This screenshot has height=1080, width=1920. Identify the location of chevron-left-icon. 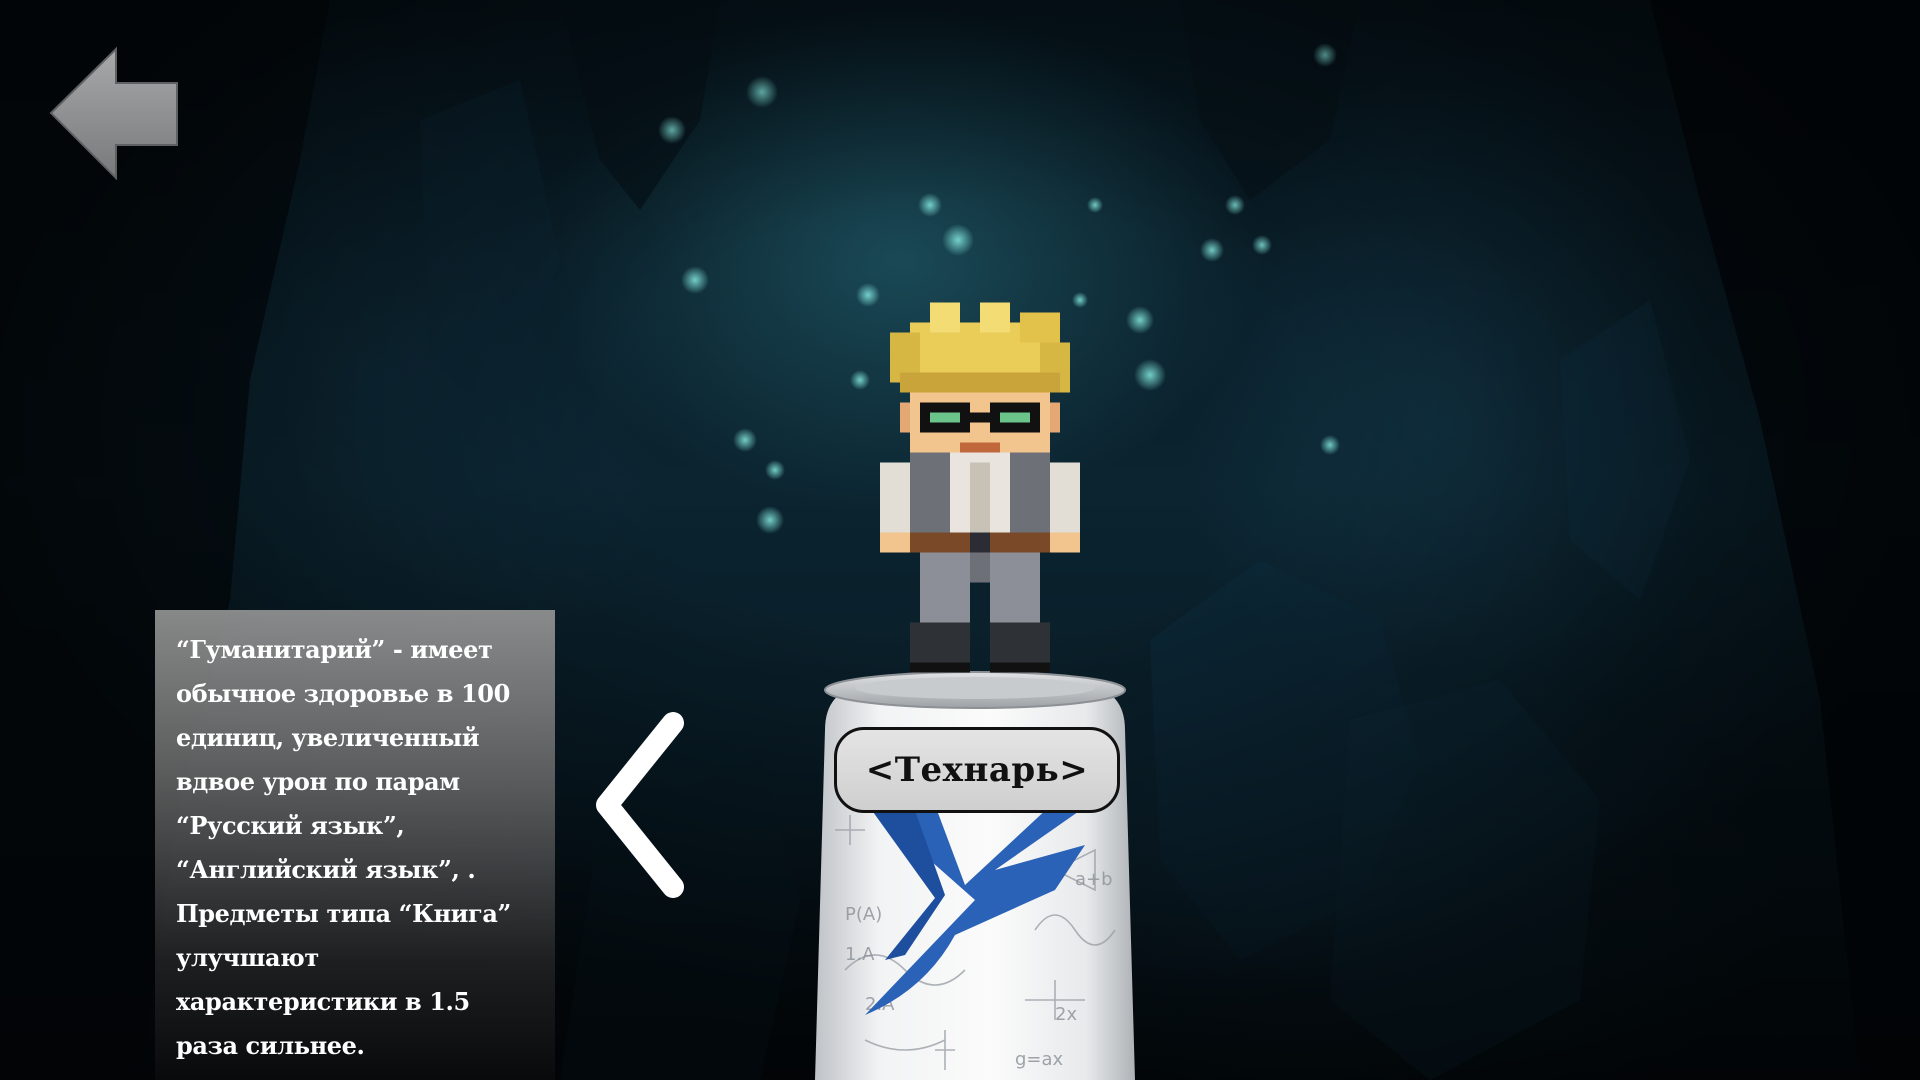
(640, 805).